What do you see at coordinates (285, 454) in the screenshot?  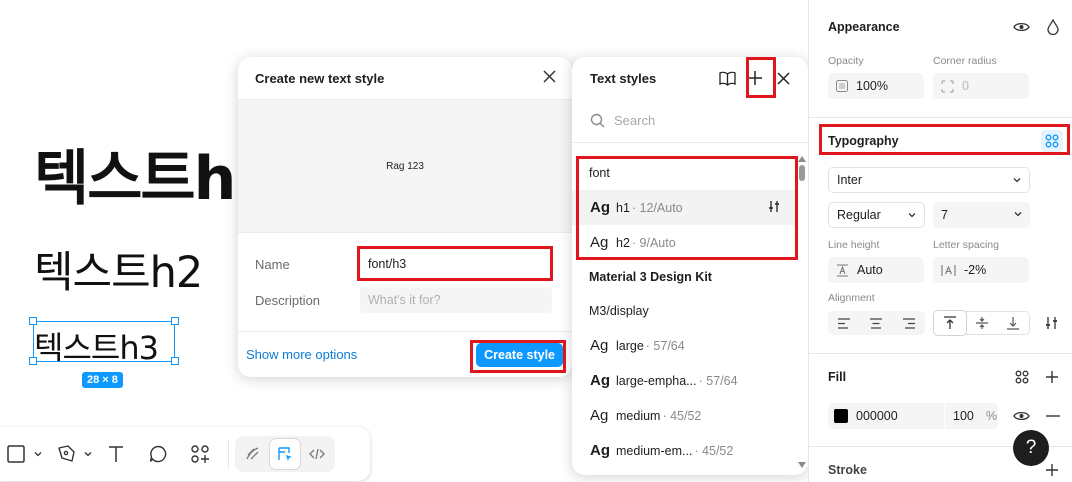 I see `design-mode-button` at bounding box center [285, 454].